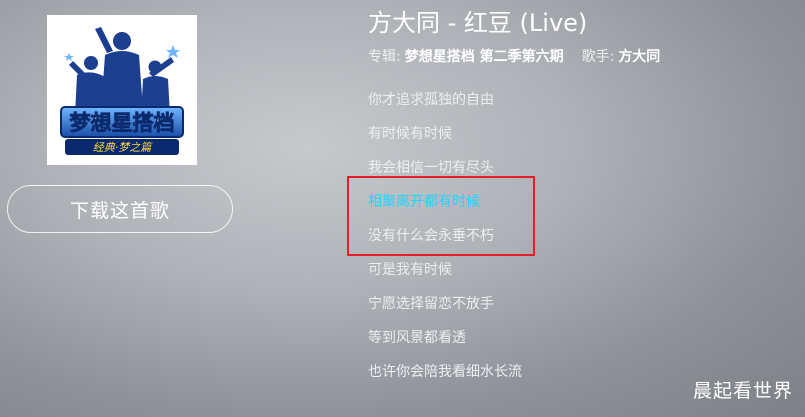 The width and height of the screenshot is (805, 417). What do you see at coordinates (598, 57) in the screenshot?
I see `singer-label: 歌手:` at bounding box center [598, 57].